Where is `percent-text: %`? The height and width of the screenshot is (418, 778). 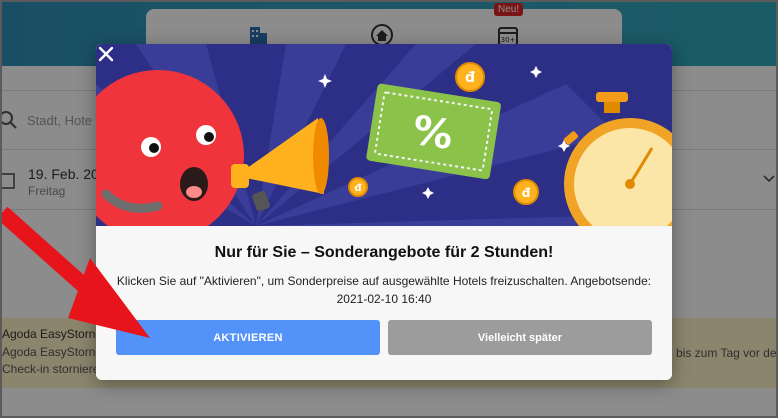
percent-text: % is located at coordinates (432, 133).